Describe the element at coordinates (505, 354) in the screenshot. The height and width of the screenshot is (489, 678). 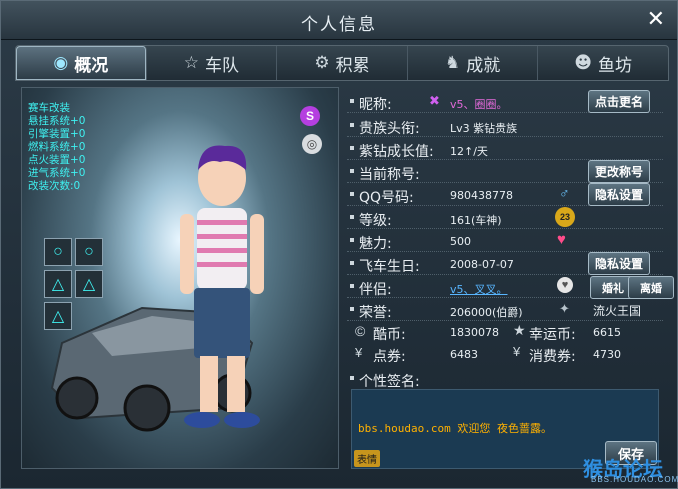
I see `coin-row-2: ¥ 点券: 6483 ¥ 消费券: 4730` at that location.